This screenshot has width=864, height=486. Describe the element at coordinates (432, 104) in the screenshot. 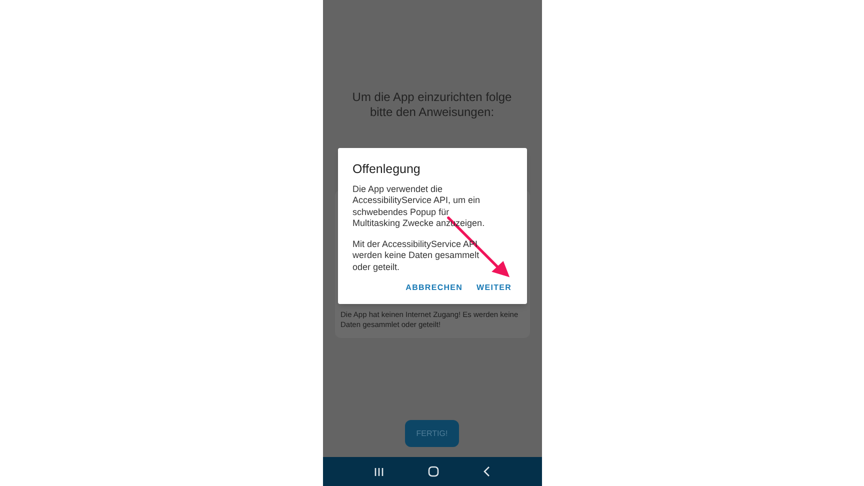

I see `heading: Um die App einzurichten folge bitte den Anweisungen:` at that location.